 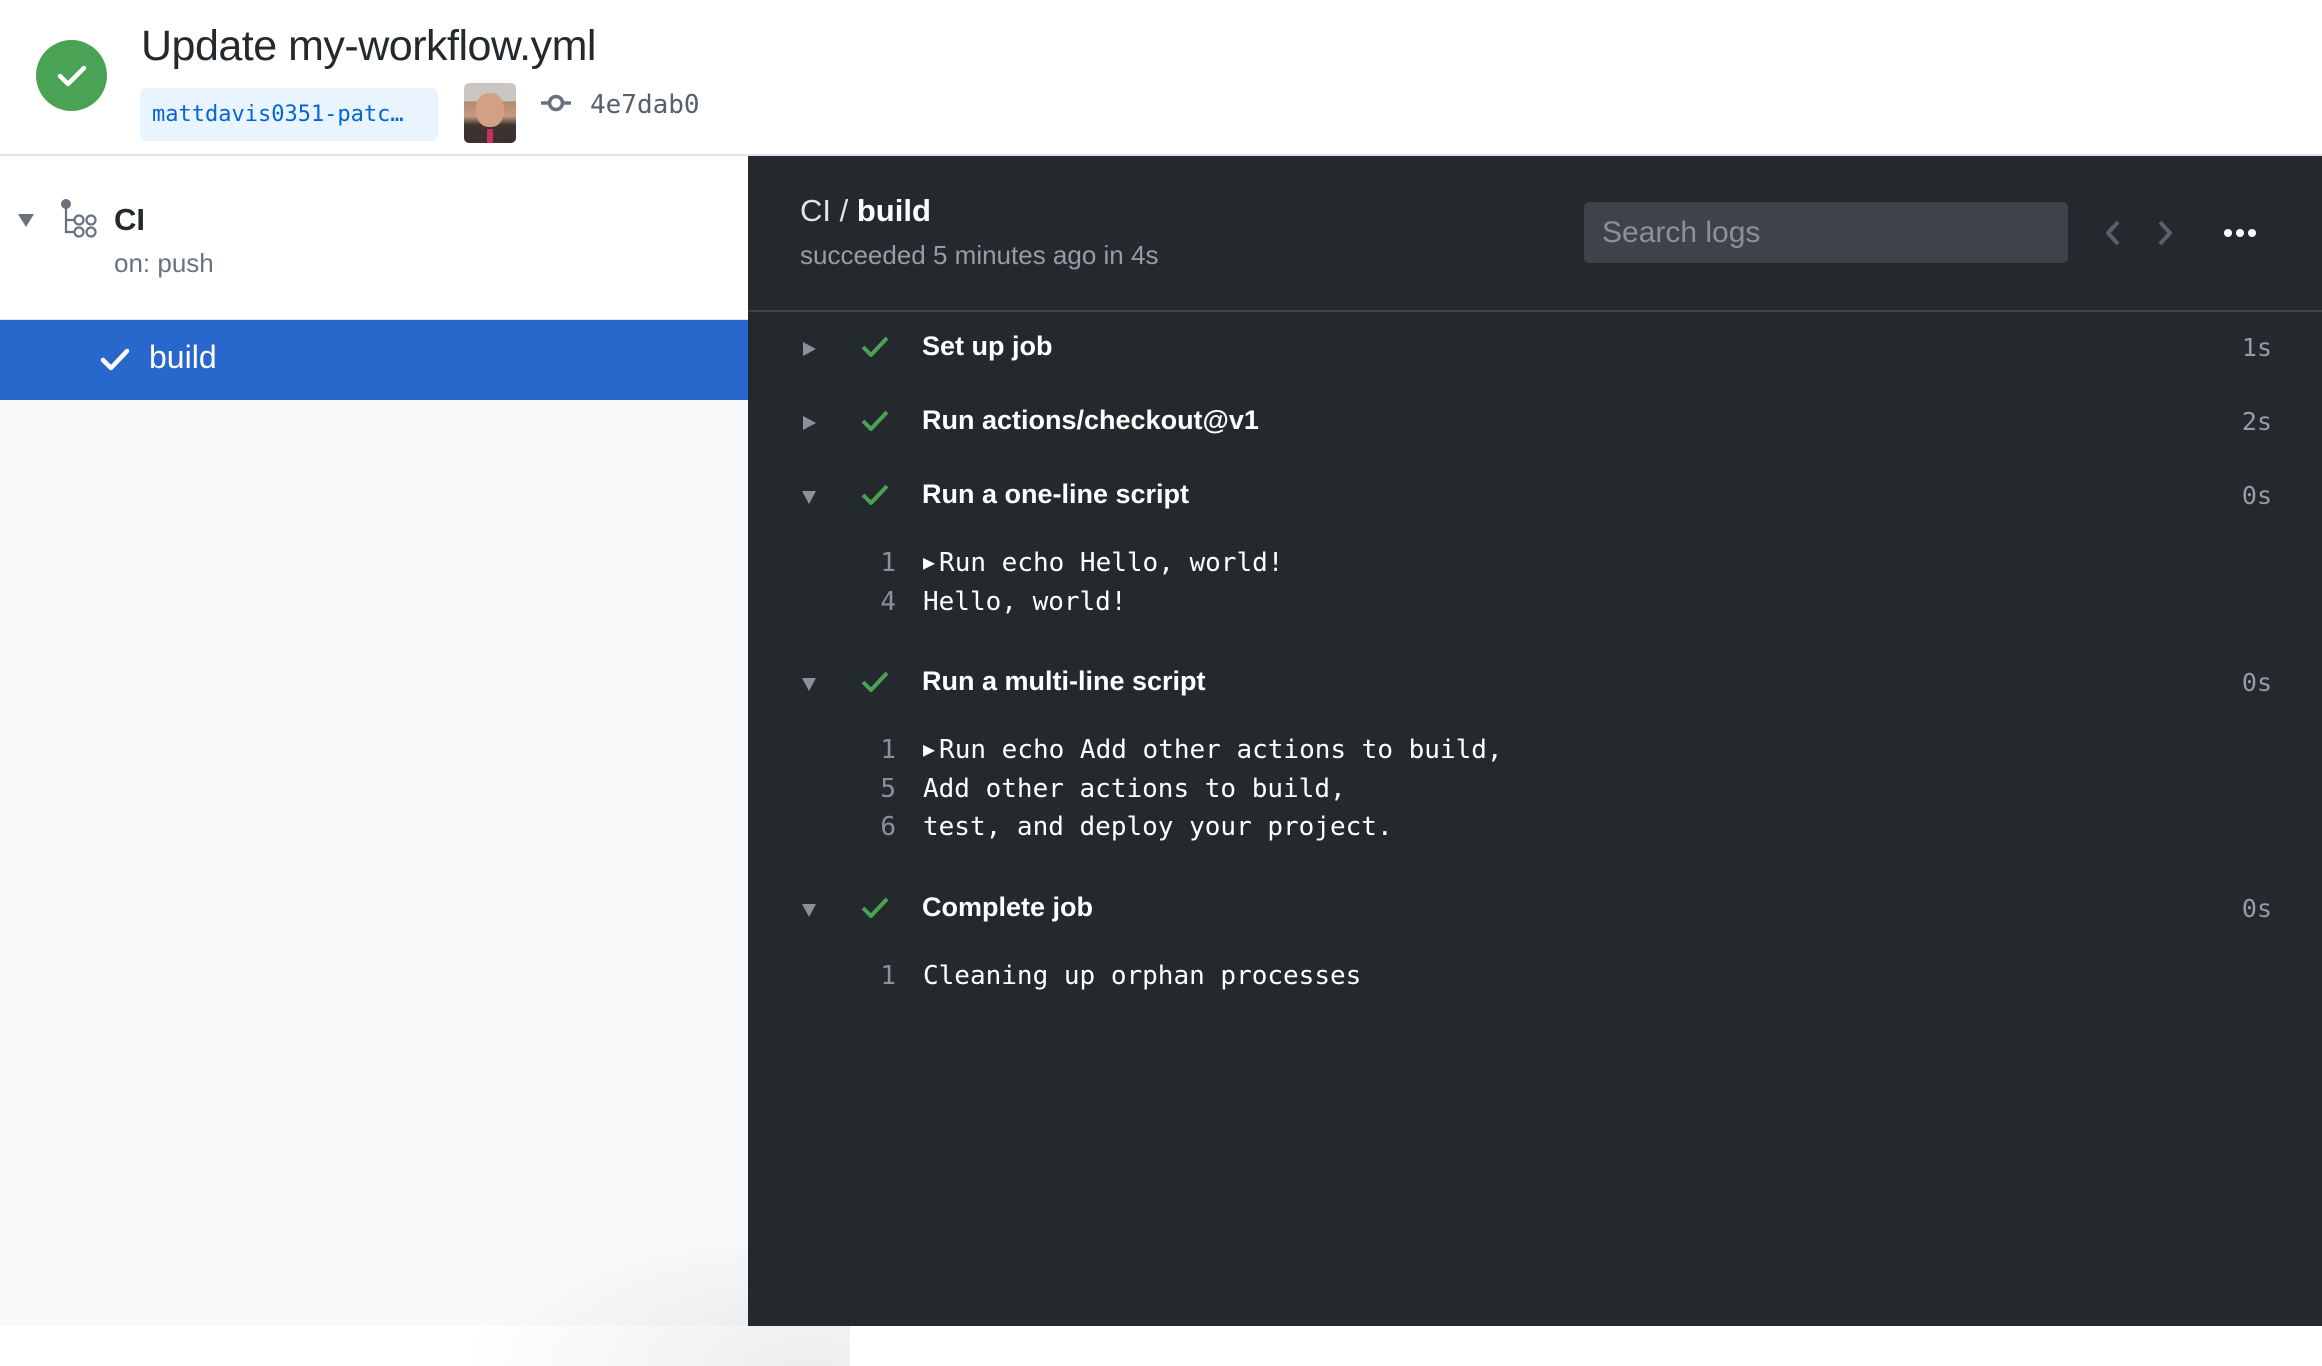 I want to click on step-header: Run a one-line script 0s, so click(x=1535, y=497).